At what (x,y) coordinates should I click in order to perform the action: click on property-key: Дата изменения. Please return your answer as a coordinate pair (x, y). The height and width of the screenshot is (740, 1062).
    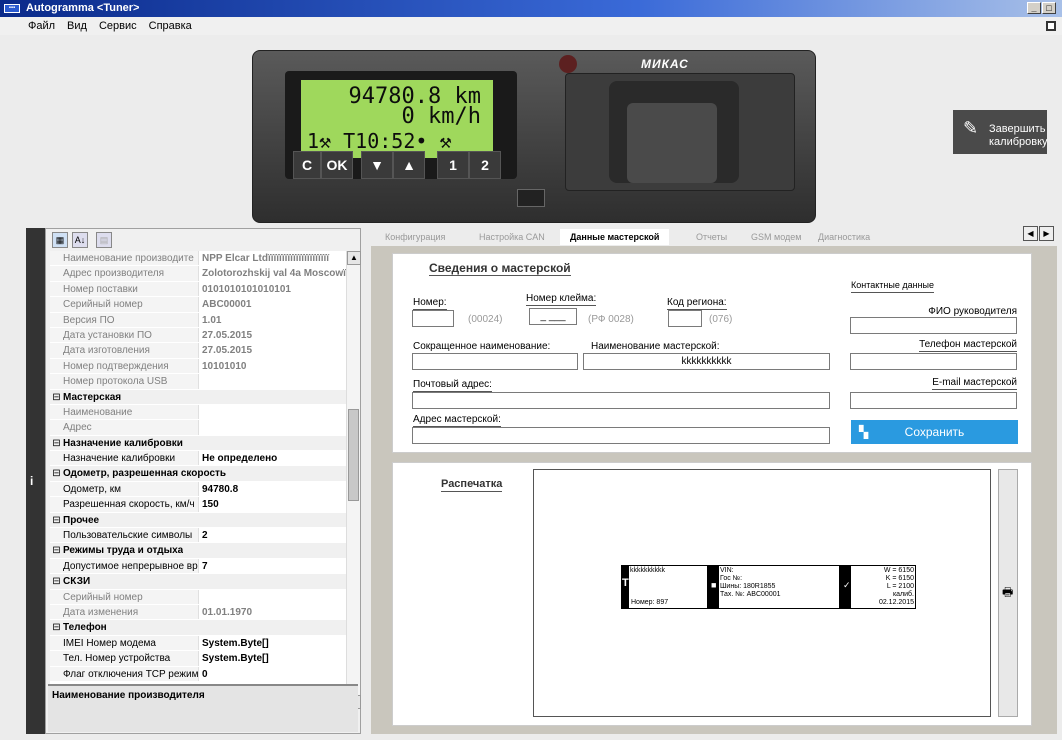
    Looking at the image, I should click on (124, 612).